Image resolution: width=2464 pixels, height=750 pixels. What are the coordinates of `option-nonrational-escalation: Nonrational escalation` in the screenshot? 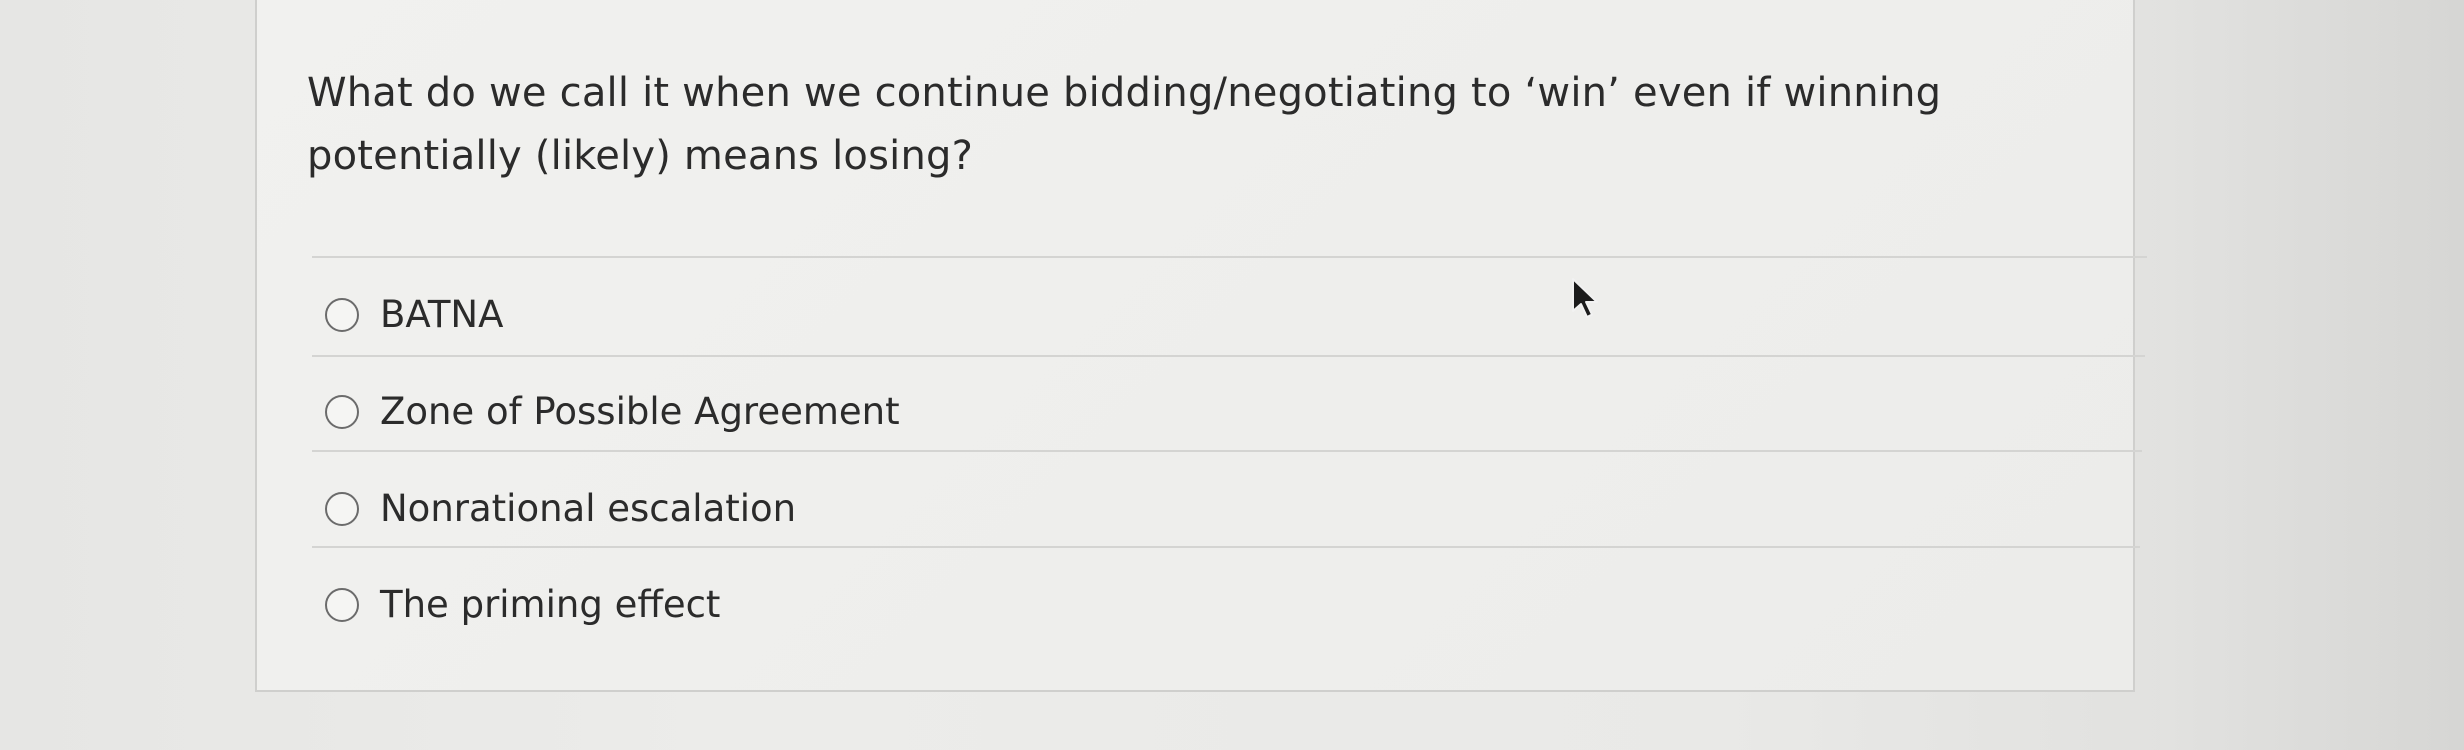 It's located at (560, 508).